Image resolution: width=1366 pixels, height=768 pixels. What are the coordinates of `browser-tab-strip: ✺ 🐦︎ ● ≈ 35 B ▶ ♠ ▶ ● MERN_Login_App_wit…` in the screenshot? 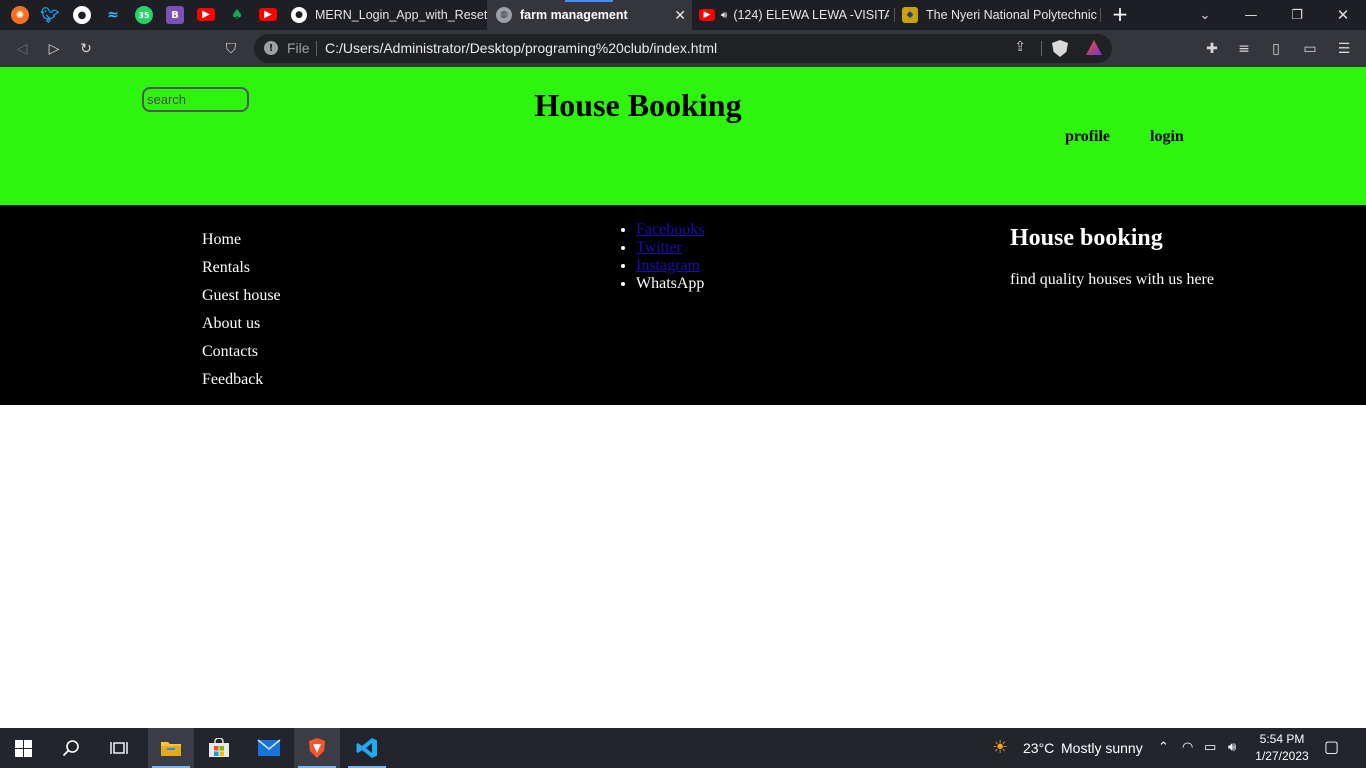 It's located at (683, 15).